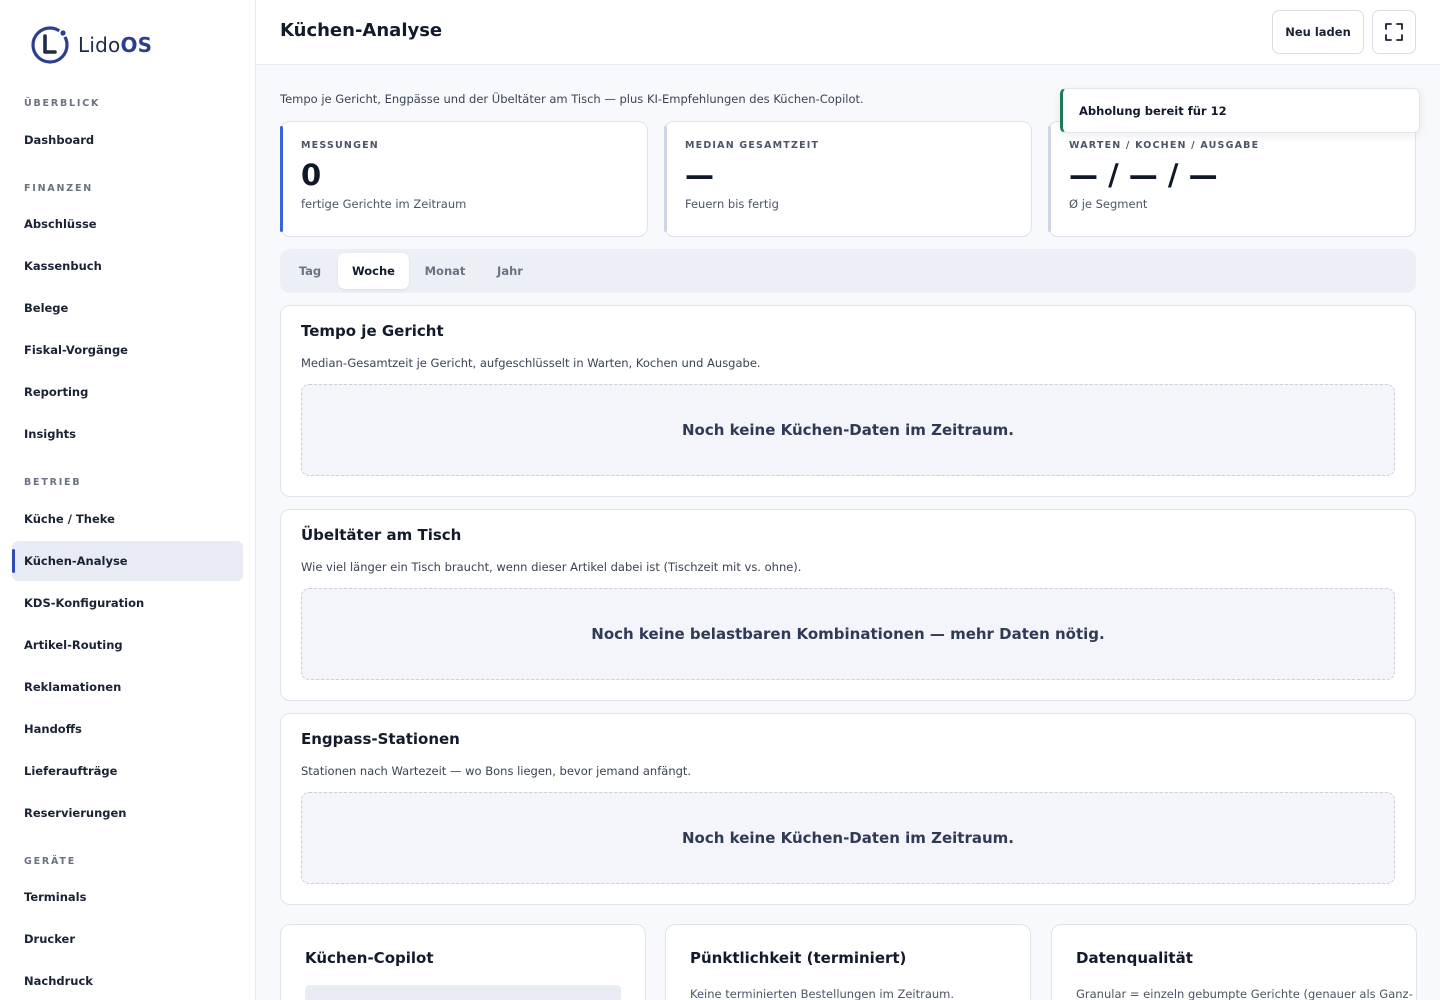 The image size is (1440, 1000). What do you see at coordinates (127, 645) in the screenshot?
I see `sidebar-item-artikel-routing: Artikel-Routing` at bounding box center [127, 645].